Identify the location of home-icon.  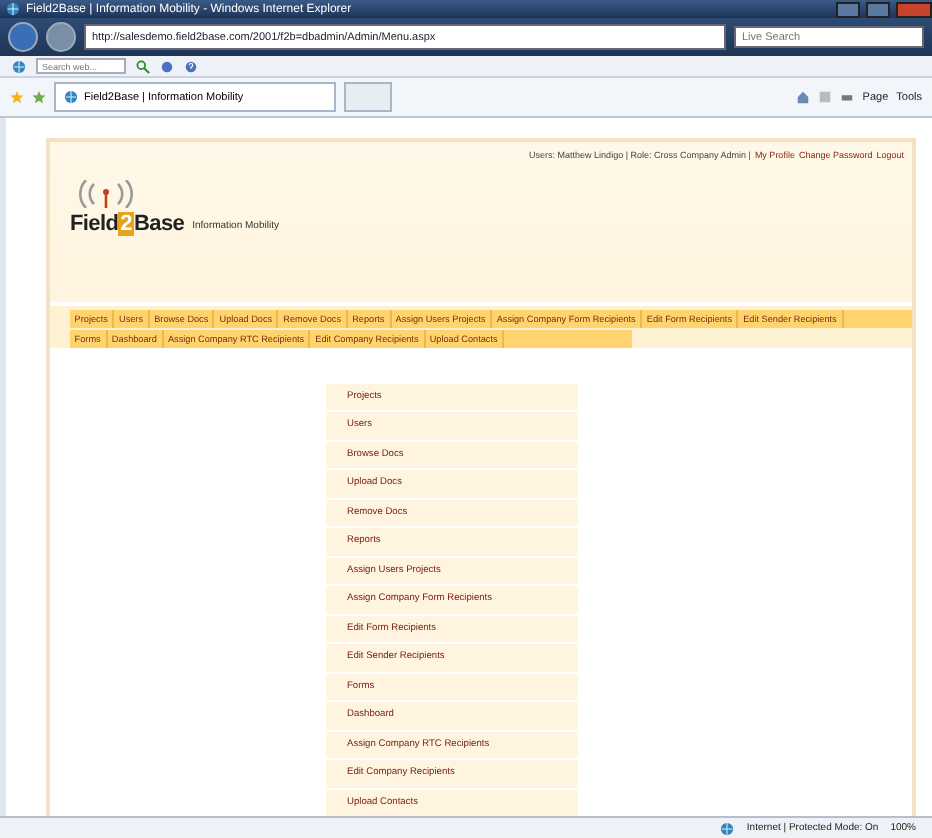
(803, 97).